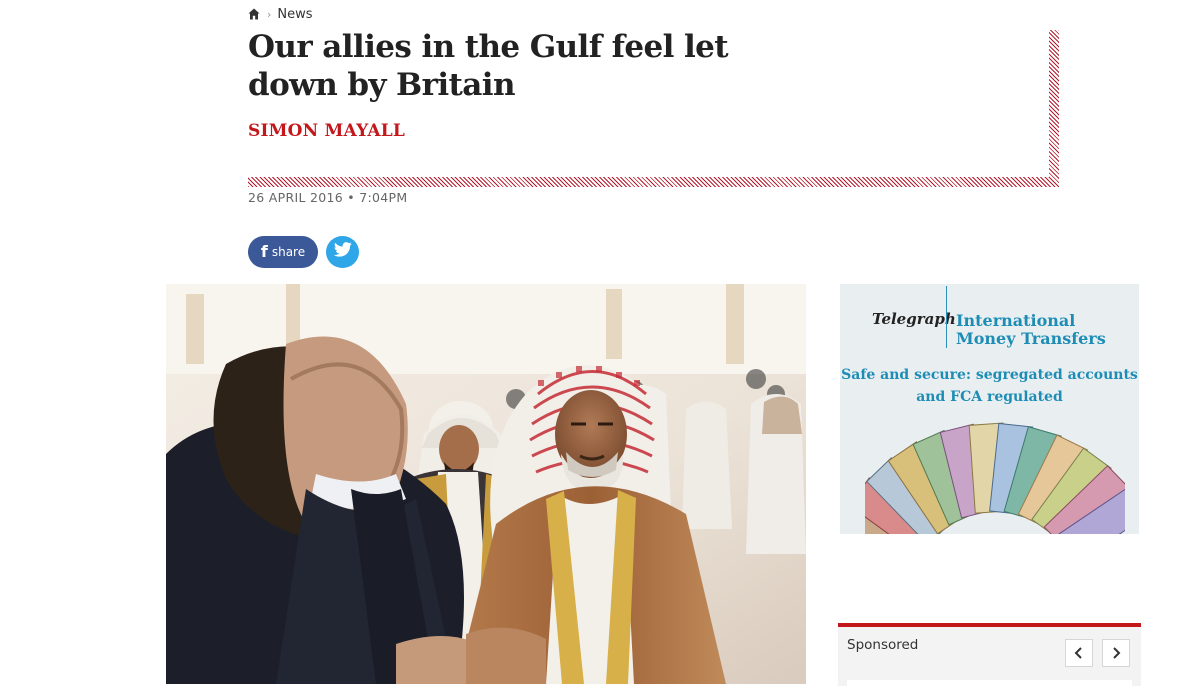 The height and width of the screenshot is (686, 1179). What do you see at coordinates (294, 14) in the screenshot?
I see `breadcrumb-section-link: News` at bounding box center [294, 14].